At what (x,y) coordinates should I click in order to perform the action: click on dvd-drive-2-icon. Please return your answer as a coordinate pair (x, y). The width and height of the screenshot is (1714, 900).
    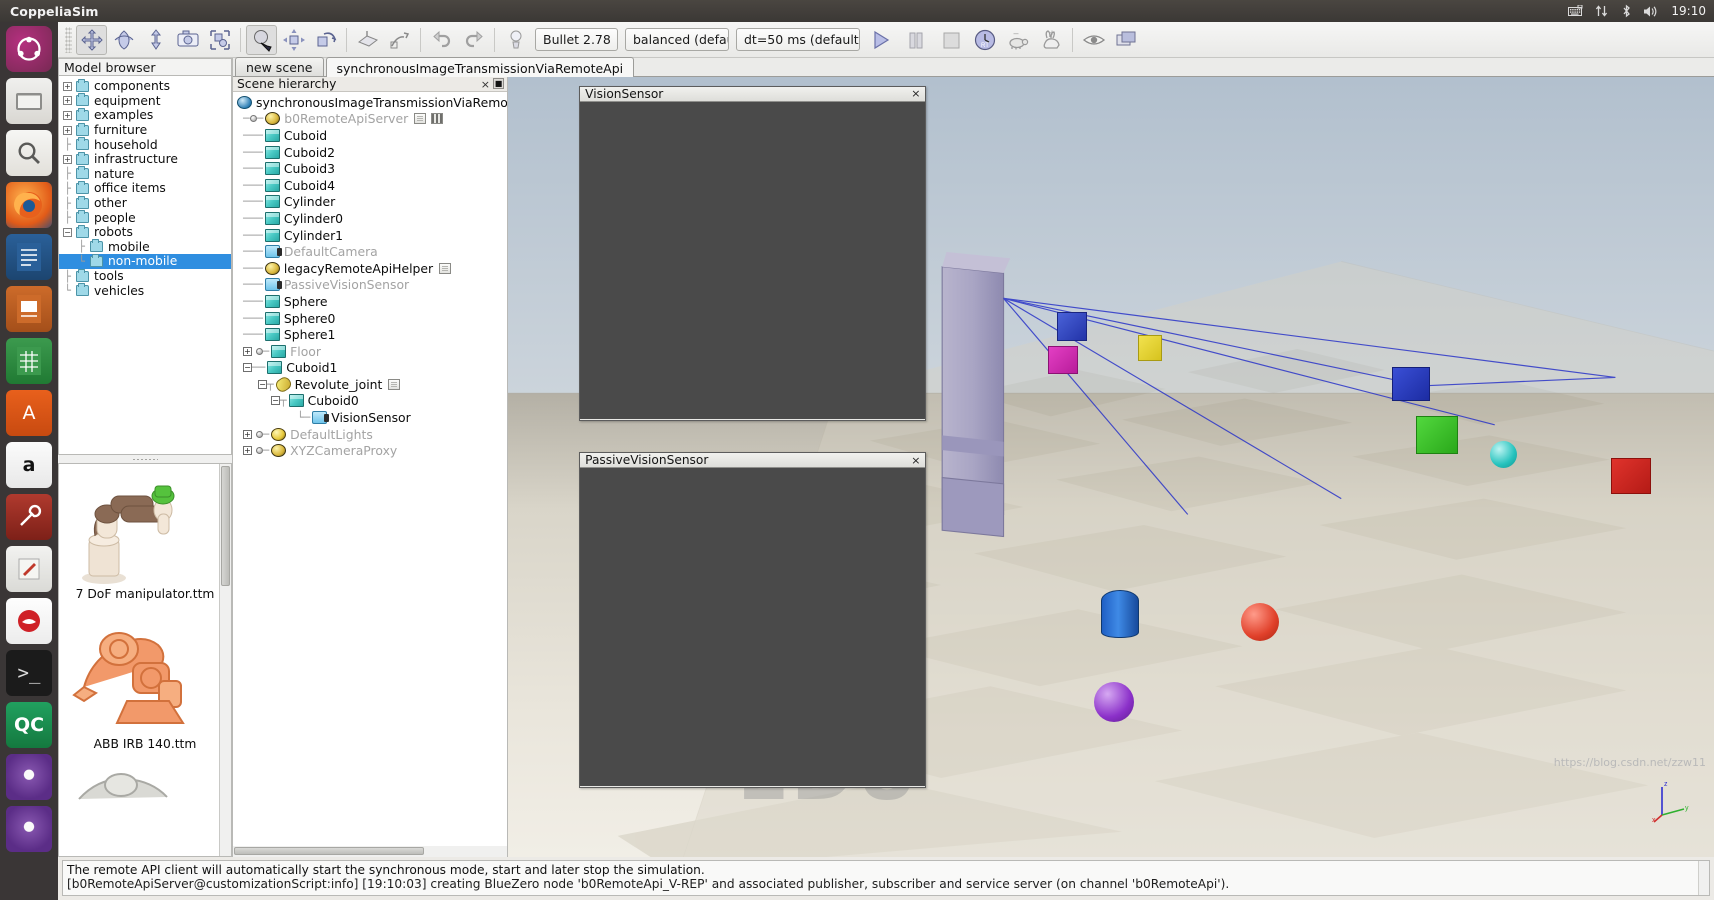
    Looking at the image, I should click on (29, 829).